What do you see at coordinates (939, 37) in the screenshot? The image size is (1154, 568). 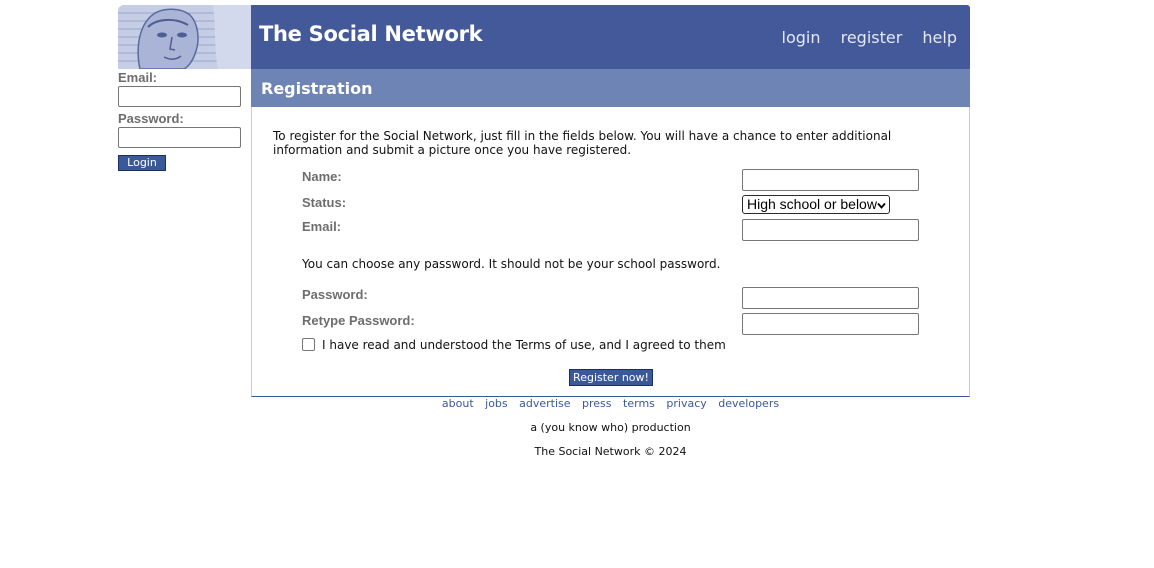 I see `nav-help-link: help` at bounding box center [939, 37].